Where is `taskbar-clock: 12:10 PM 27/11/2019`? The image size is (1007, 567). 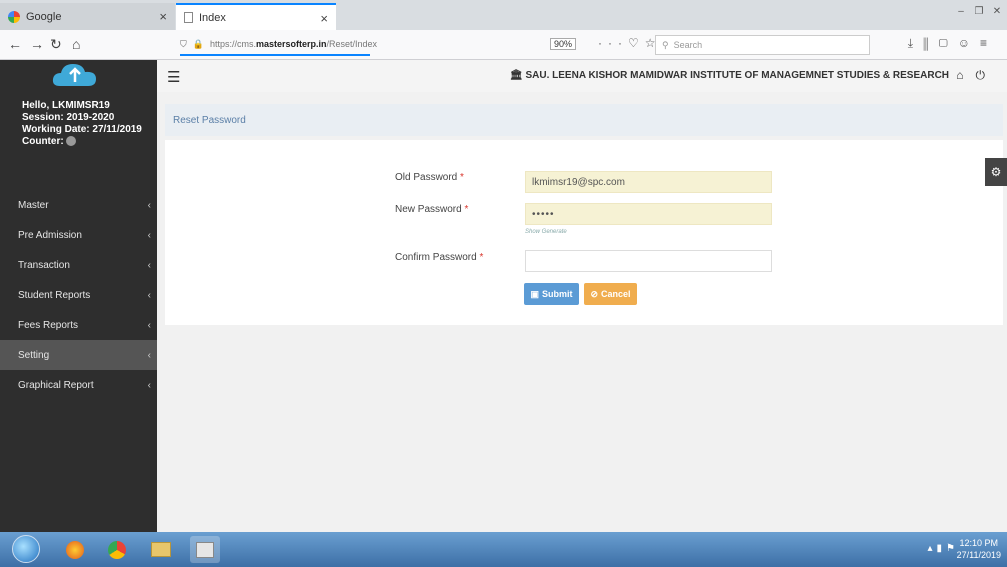 taskbar-clock: 12:10 PM 27/11/2019 is located at coordinates (979, 549).